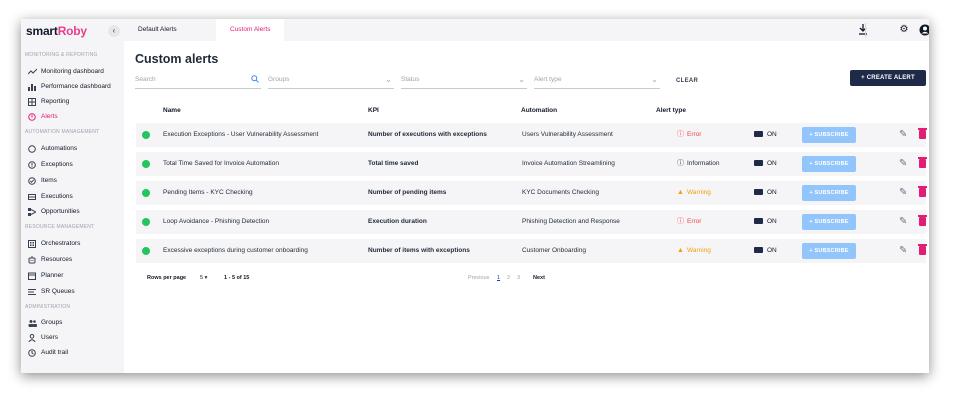  I want to click on alert-kpi: Number of items with exceptions, so click(419, 250).